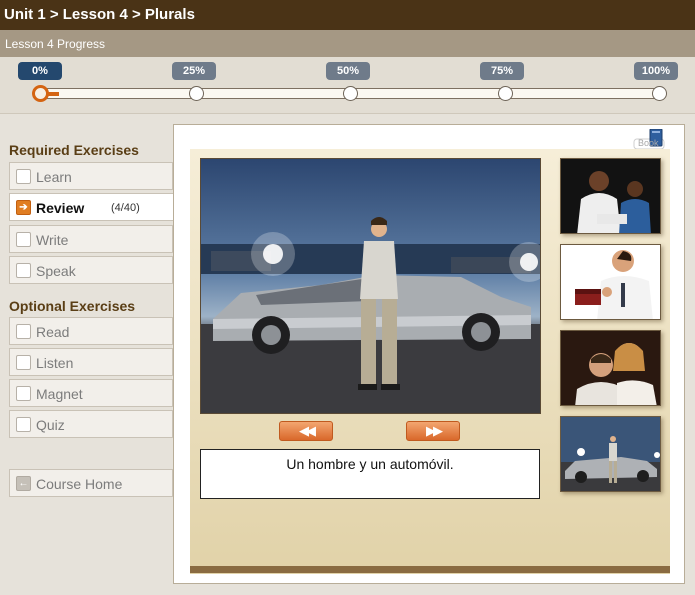 This screenshot has width=695, height=595. What do you see at coordinates (40, 93) in the screenshot?
I see `progress-knob-current` at bounding box center [40, 93].